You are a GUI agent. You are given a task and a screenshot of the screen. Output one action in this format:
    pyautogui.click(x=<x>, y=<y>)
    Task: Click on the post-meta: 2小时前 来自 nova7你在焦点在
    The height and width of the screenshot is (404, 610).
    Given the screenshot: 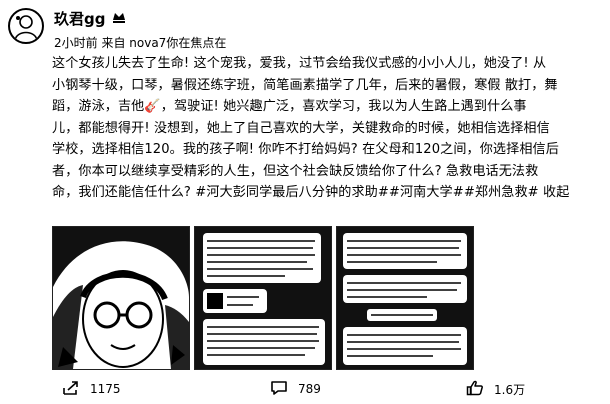 What is the action you would take?
    pyautogui.click(x=140, y=42)
    